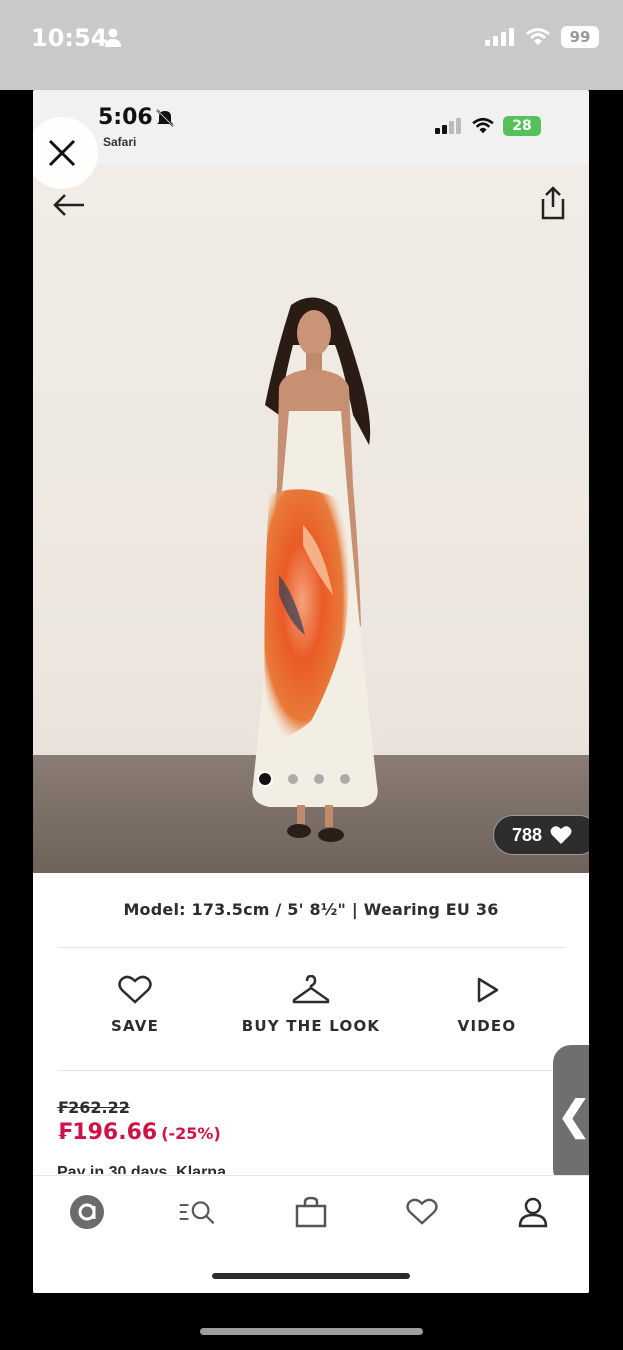 This screenshot has width=623, height=1350. Describe the element at coordinates (311, 1276) in the screenshot. I see `home-indicator` at that location.